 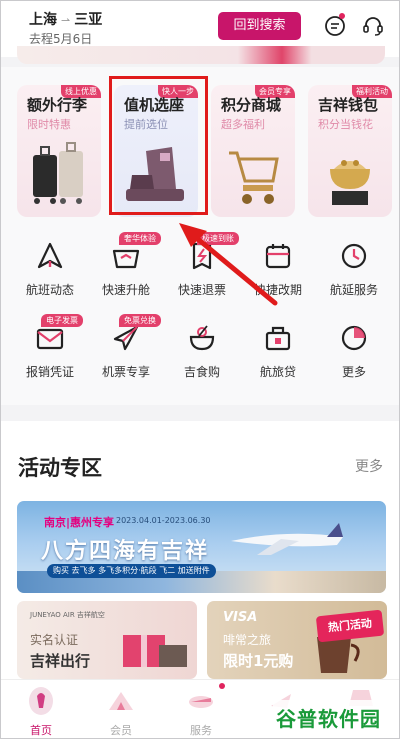 What do you see at coordinates (41, 730) in the screenshot?
I see `tab-label: 首页` at bounding box center [41, 730].